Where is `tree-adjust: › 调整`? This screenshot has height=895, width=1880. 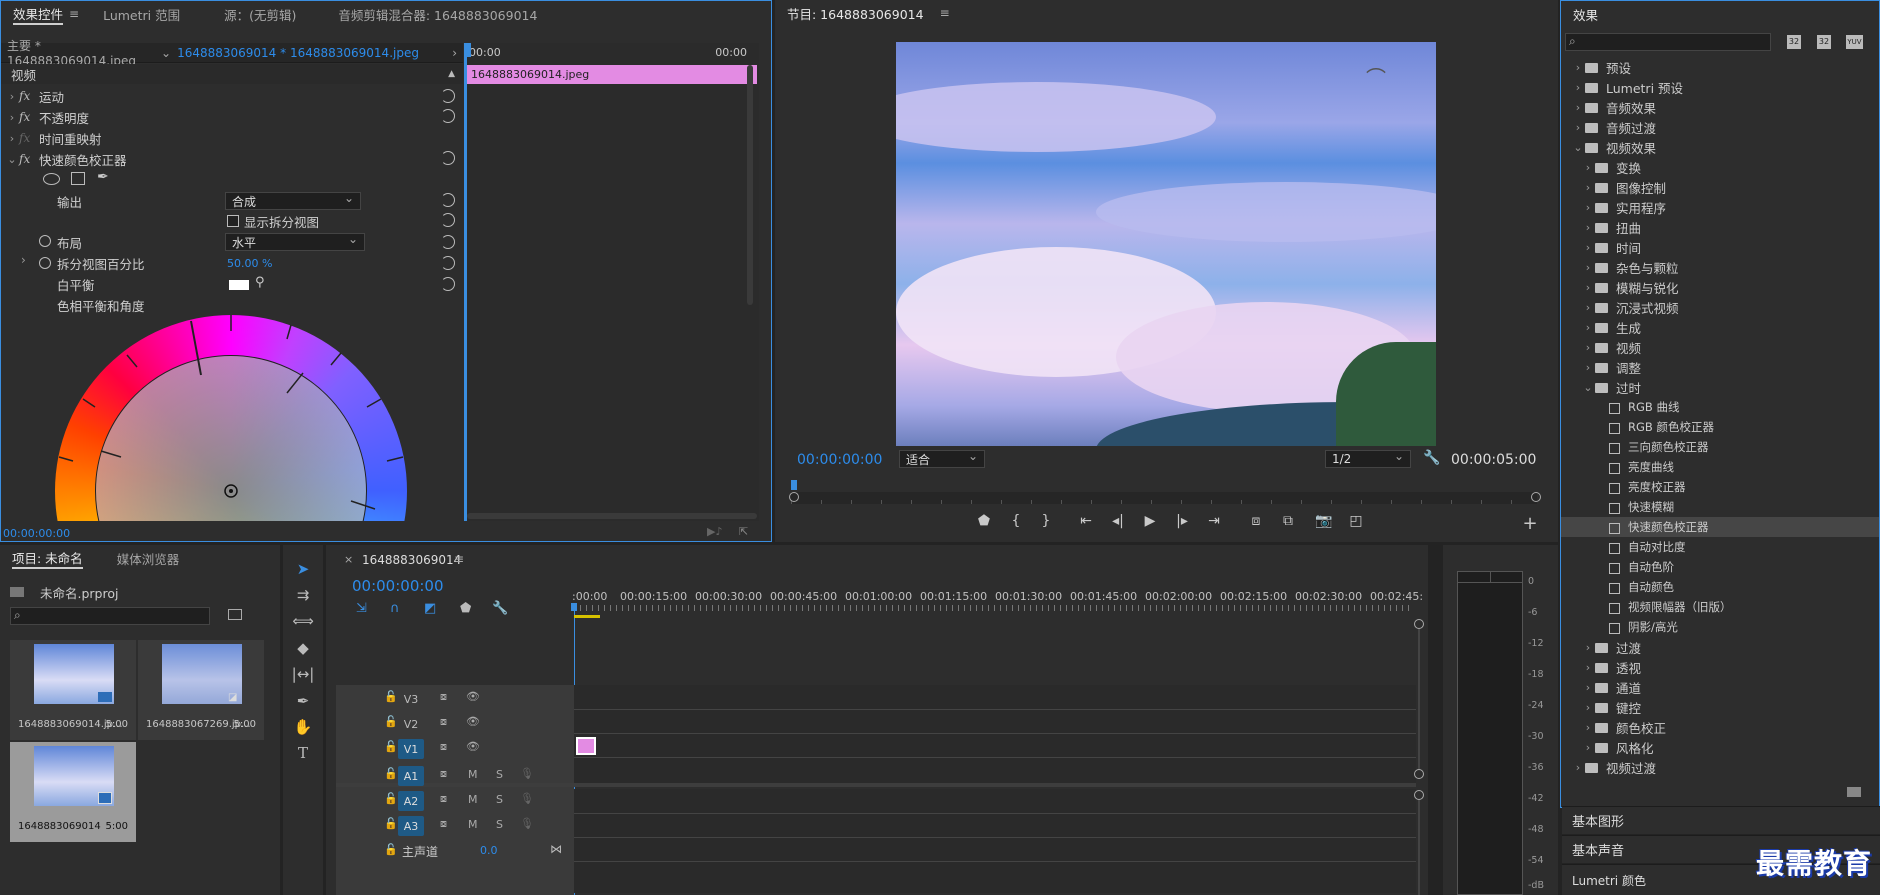
tree-adjust: › 调整 is located at coordinates (1720, 367).